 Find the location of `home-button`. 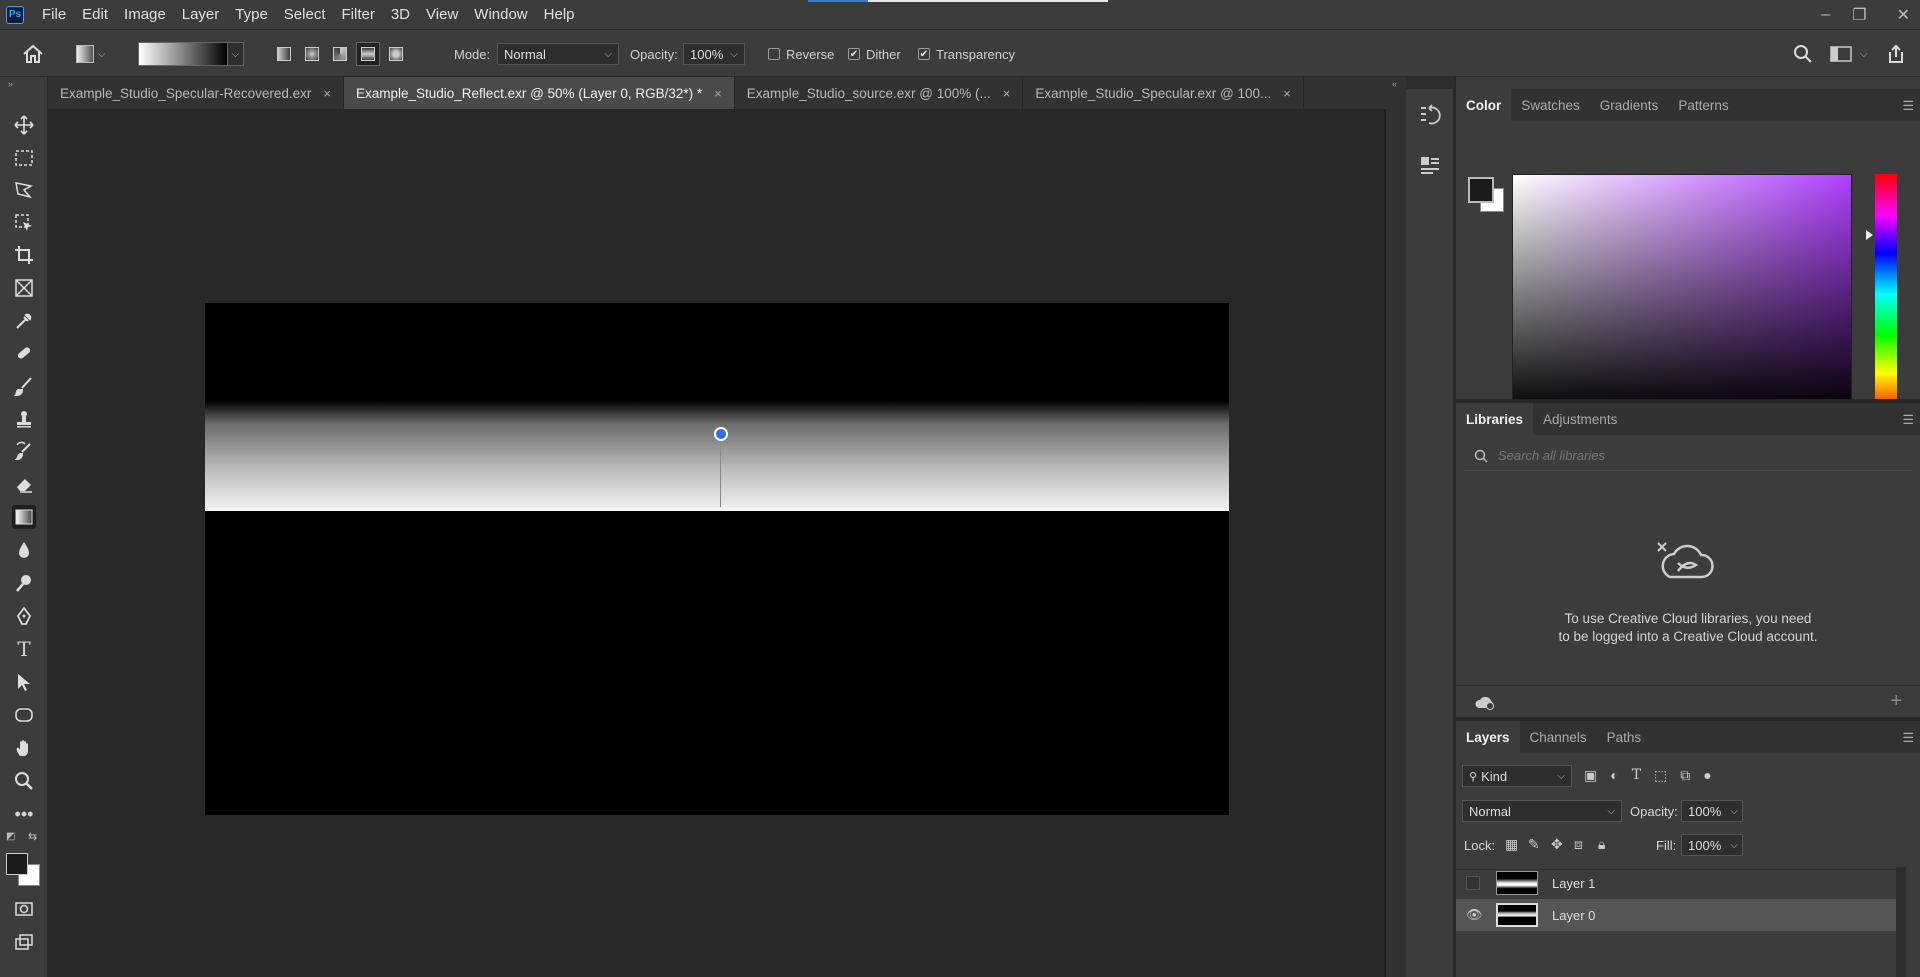

home-button is located at coordinates (33, 54).